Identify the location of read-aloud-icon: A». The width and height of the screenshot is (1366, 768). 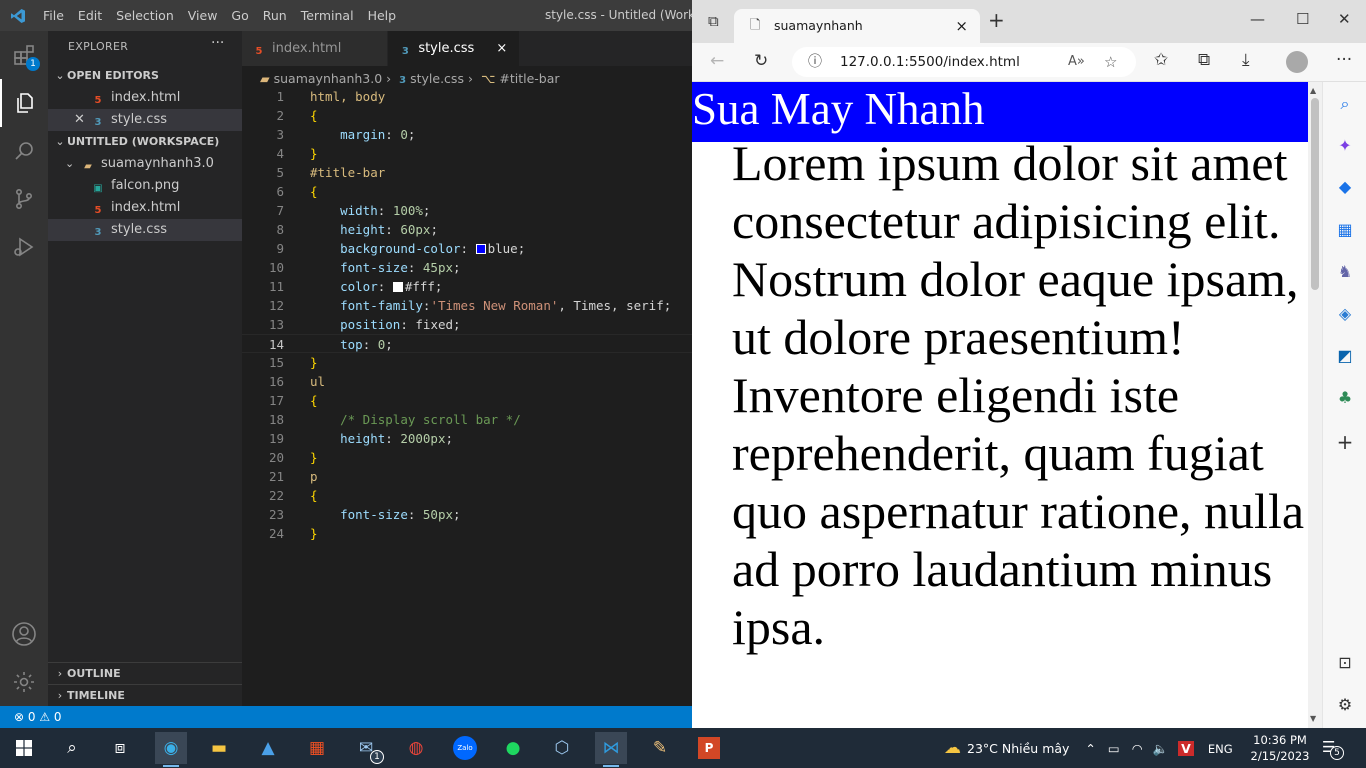
(1076, 62).